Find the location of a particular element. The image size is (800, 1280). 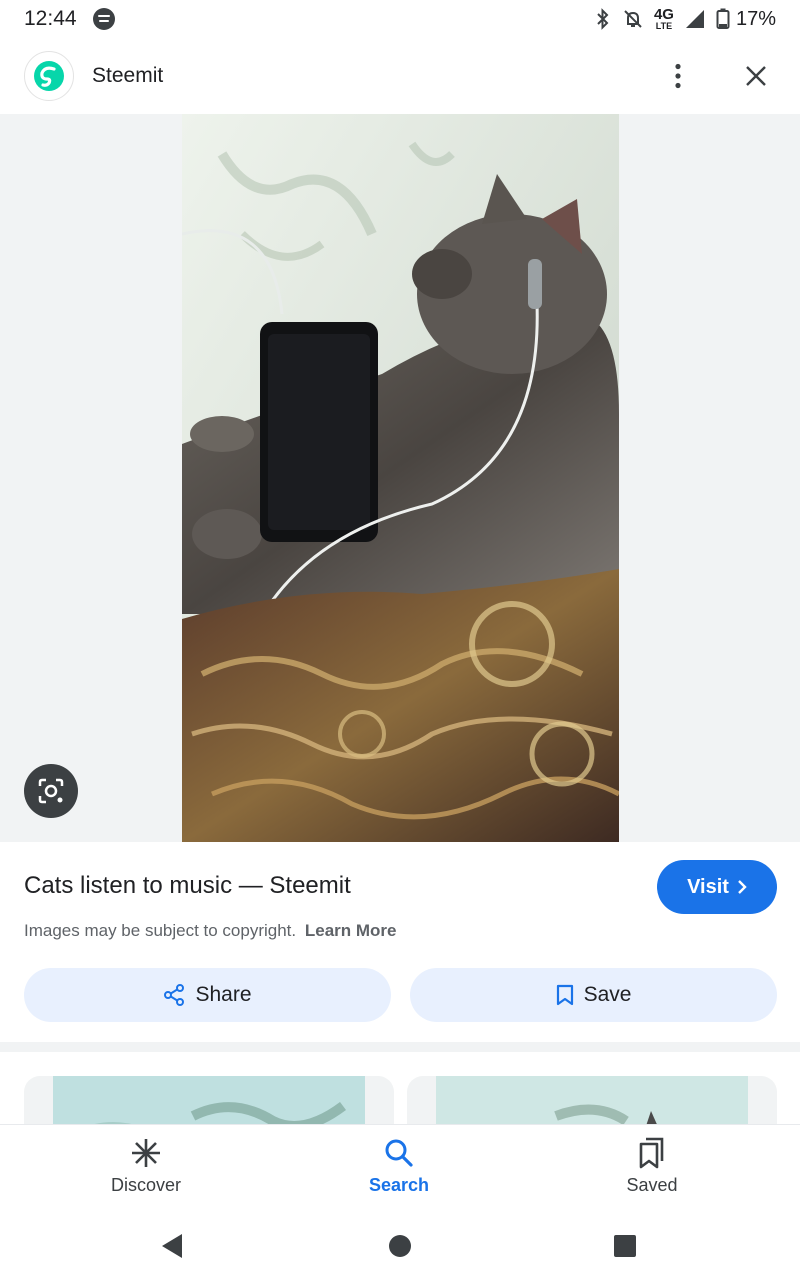

share-button-label: Share is located at coordinates (223, 994).